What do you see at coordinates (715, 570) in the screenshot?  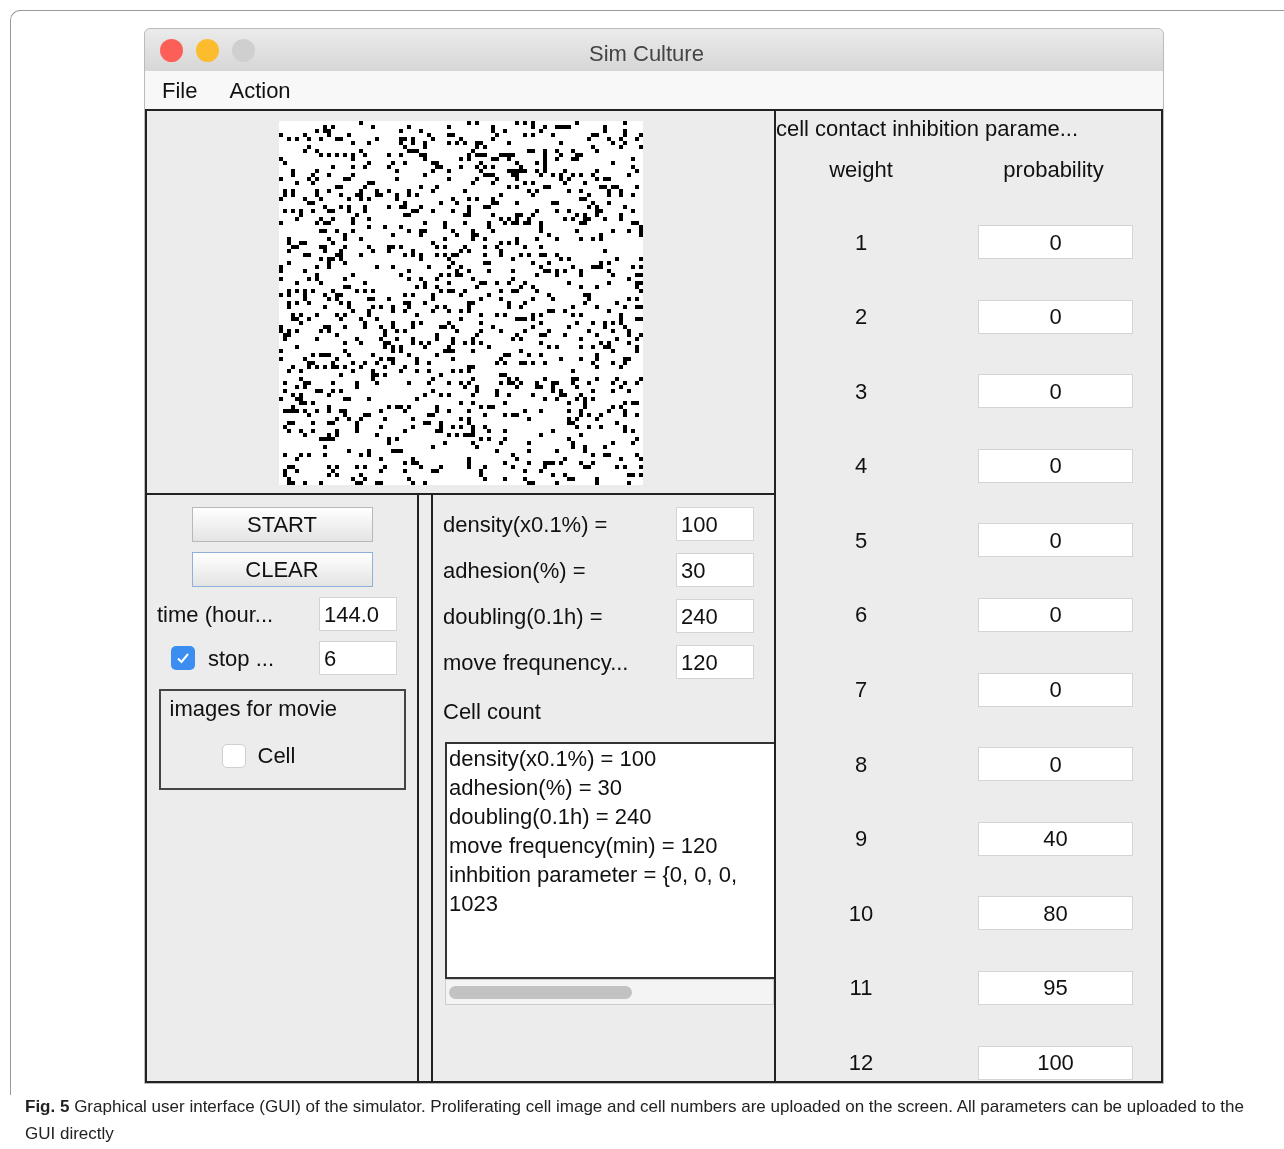 I see `parameter-field: 30` at bounding box center [715, 570].